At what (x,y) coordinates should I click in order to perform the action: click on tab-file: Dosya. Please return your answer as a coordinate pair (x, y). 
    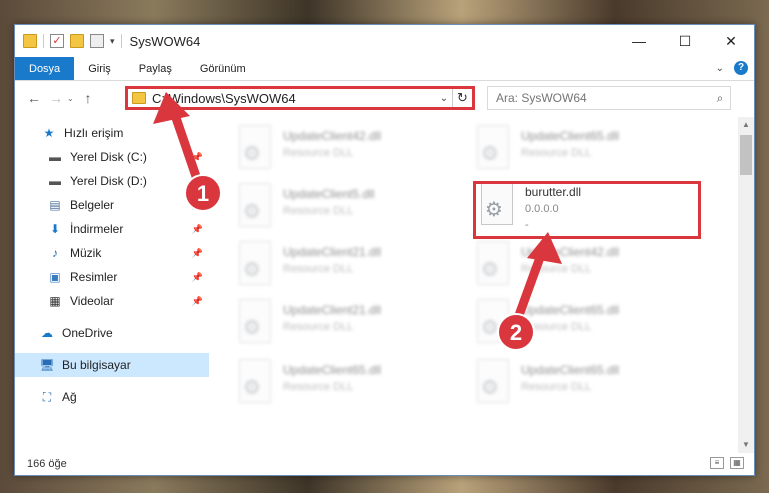
    Looking at the image, I should click on (45, 68).